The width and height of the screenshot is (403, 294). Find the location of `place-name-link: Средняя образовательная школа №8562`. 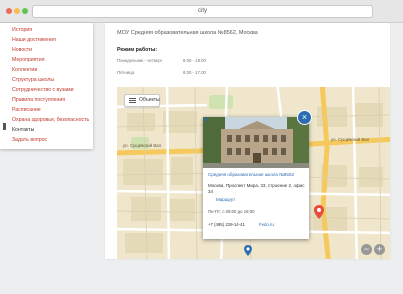

place-name-link: Средняя образовательная школа №8562 is located at coordinates (257, 175).